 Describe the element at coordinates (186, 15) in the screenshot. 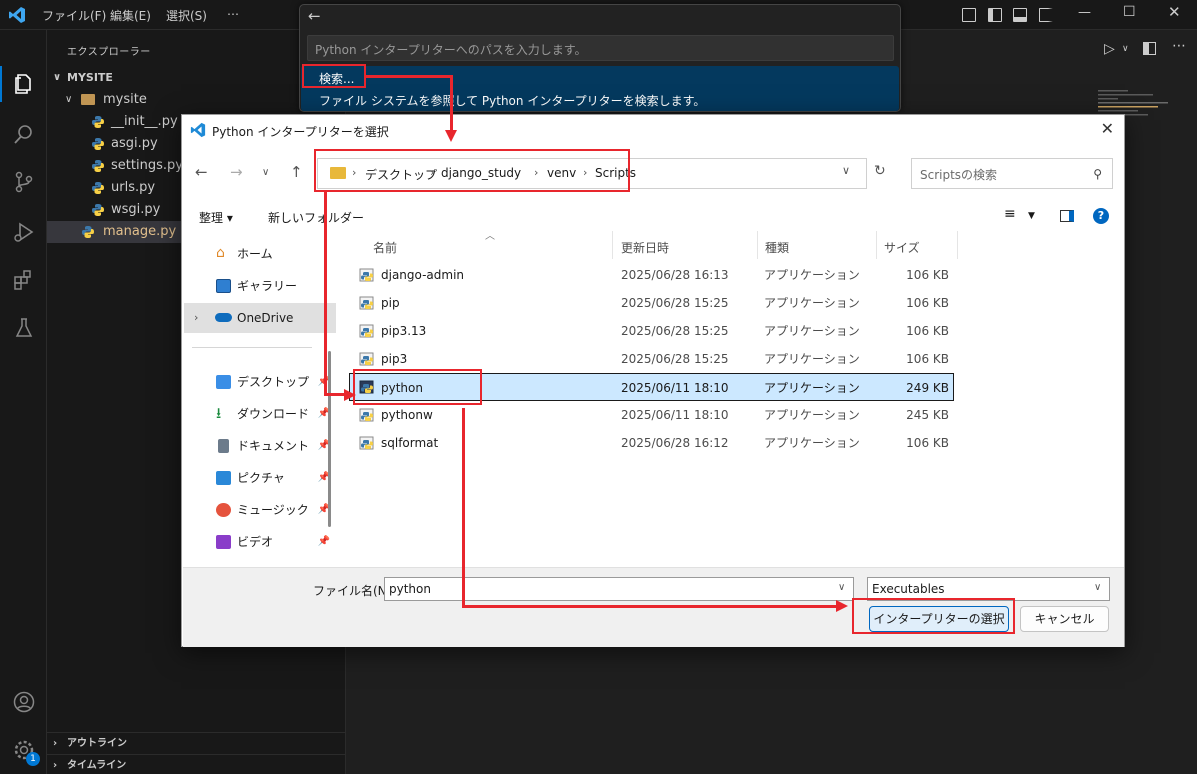

I see `menu-selection: 選択(S)` at that location.